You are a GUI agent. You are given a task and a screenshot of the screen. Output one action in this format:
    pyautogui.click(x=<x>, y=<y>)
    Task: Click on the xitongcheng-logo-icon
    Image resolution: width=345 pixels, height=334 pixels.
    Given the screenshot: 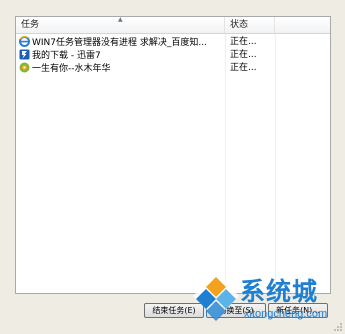 What is the action you would take?
    pyautogui.click(x=216, y=297)
    